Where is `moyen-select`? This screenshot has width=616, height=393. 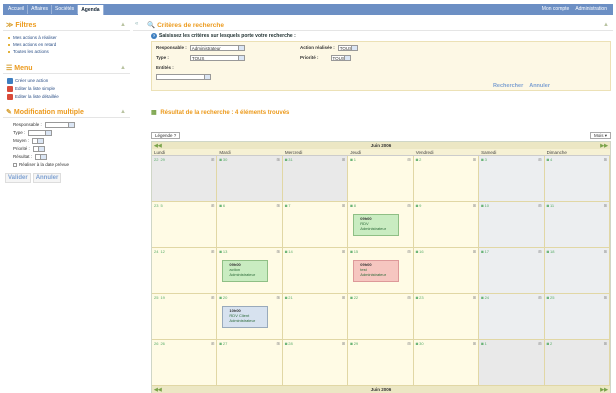
moyen-select is located at coordinates (38, 141).